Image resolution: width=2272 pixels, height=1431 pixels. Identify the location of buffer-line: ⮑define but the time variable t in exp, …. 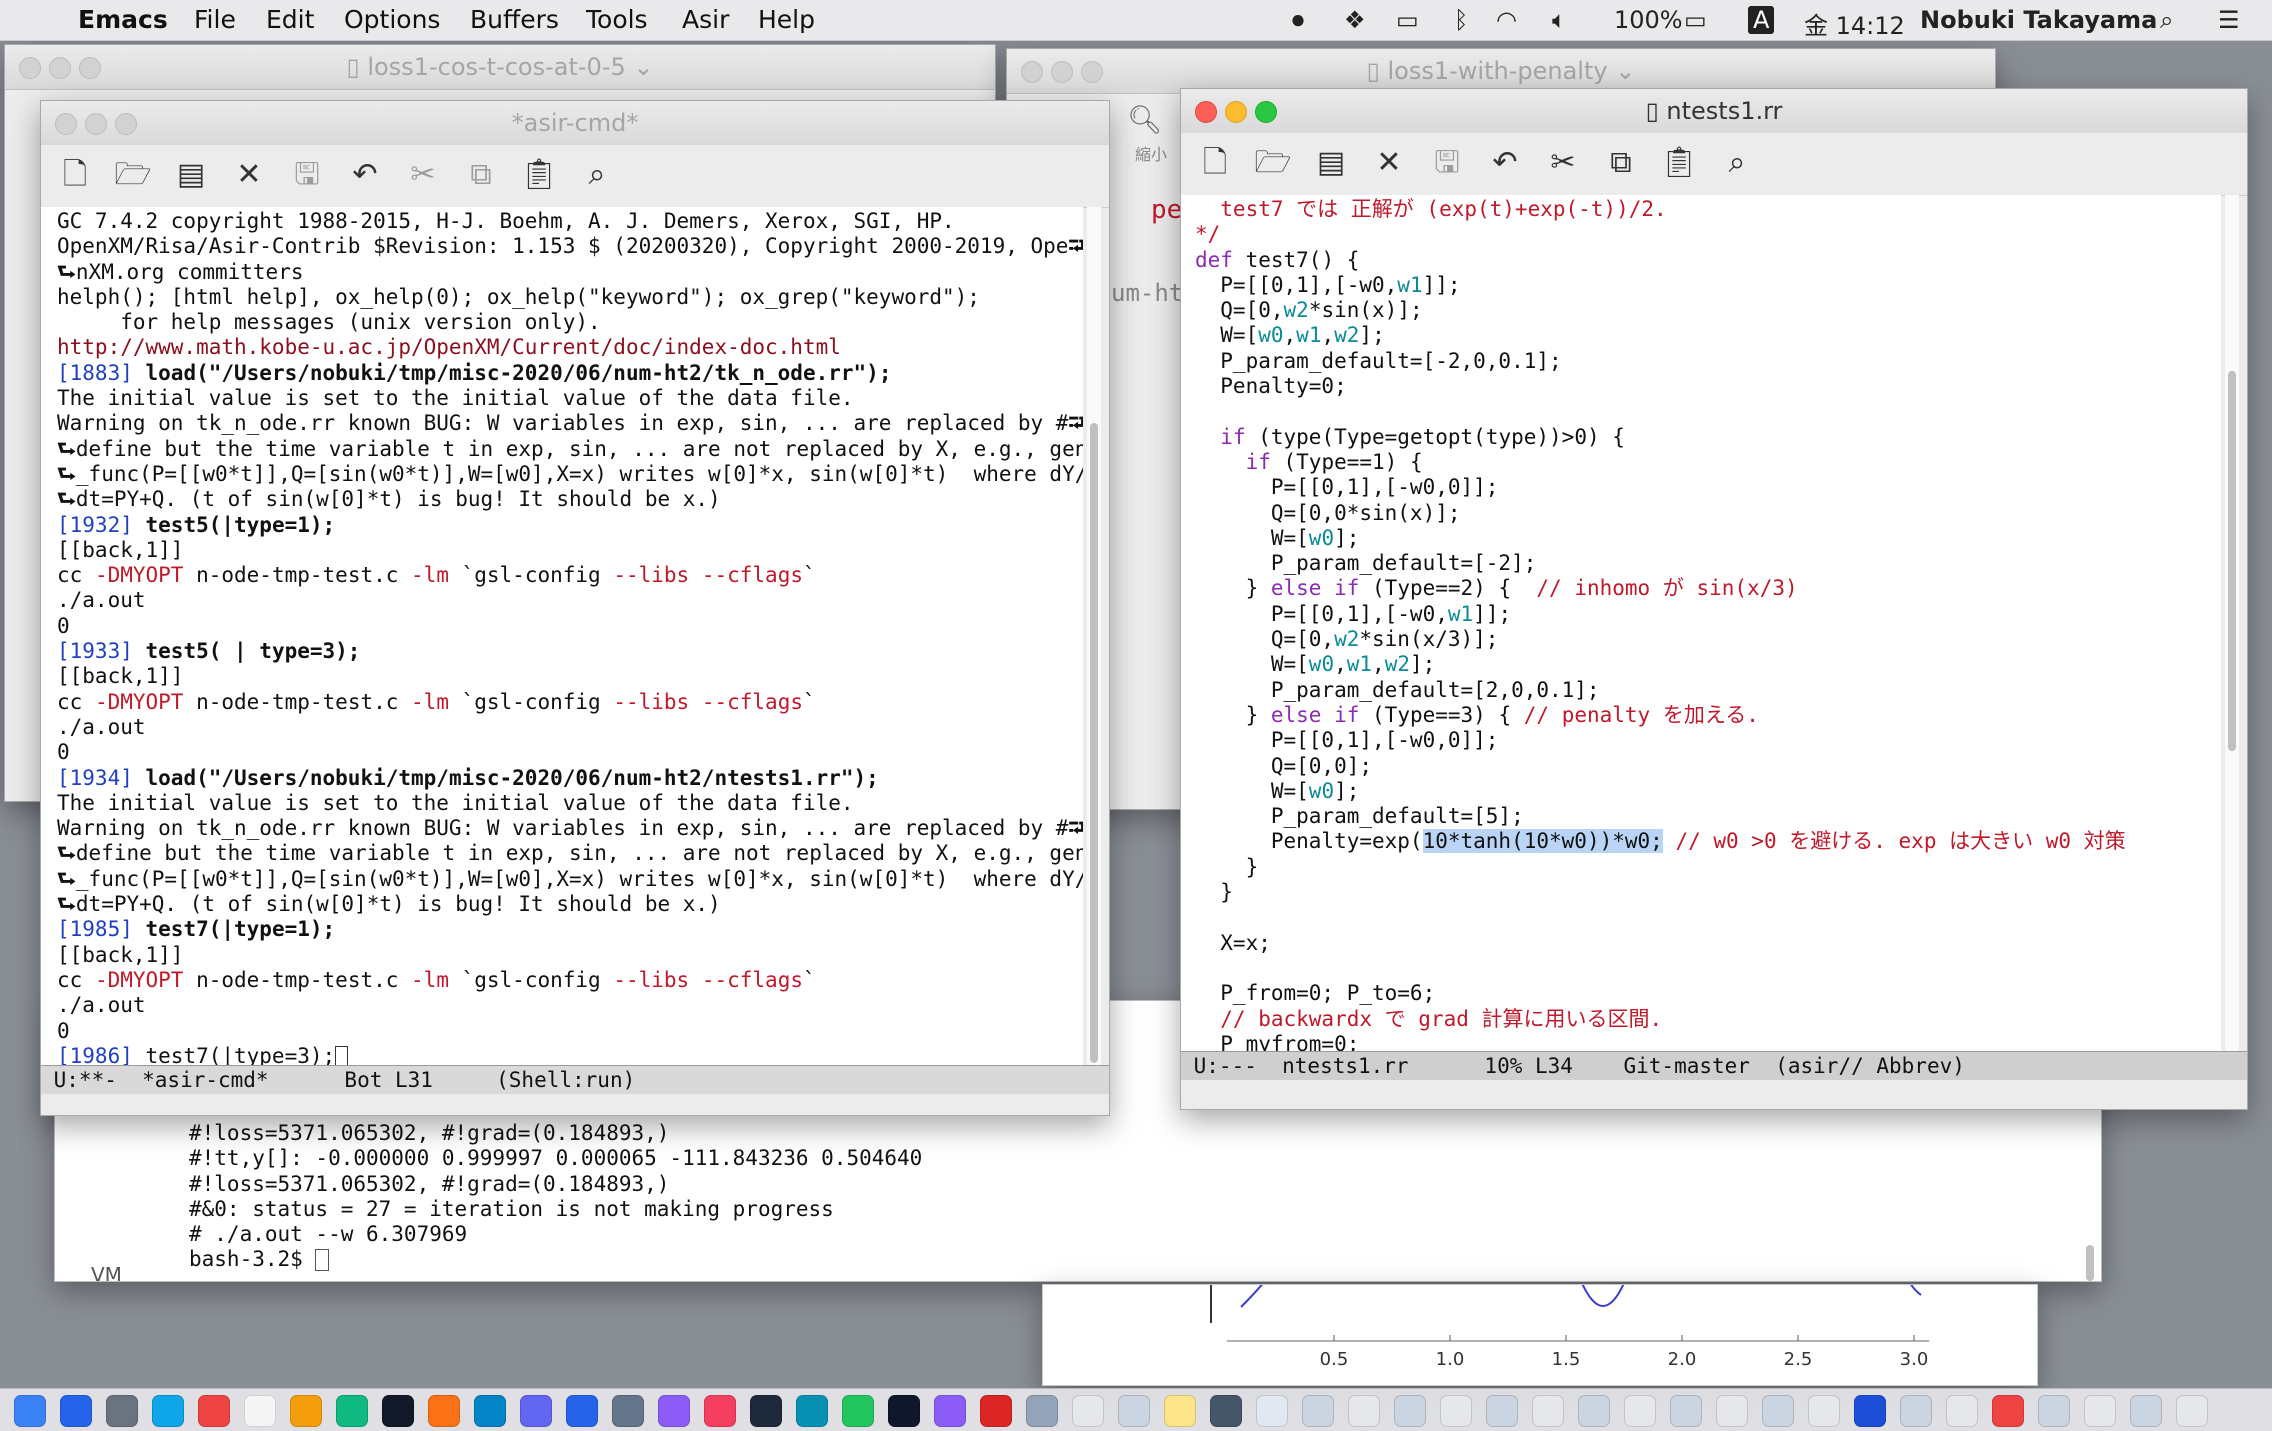
(570, 853).